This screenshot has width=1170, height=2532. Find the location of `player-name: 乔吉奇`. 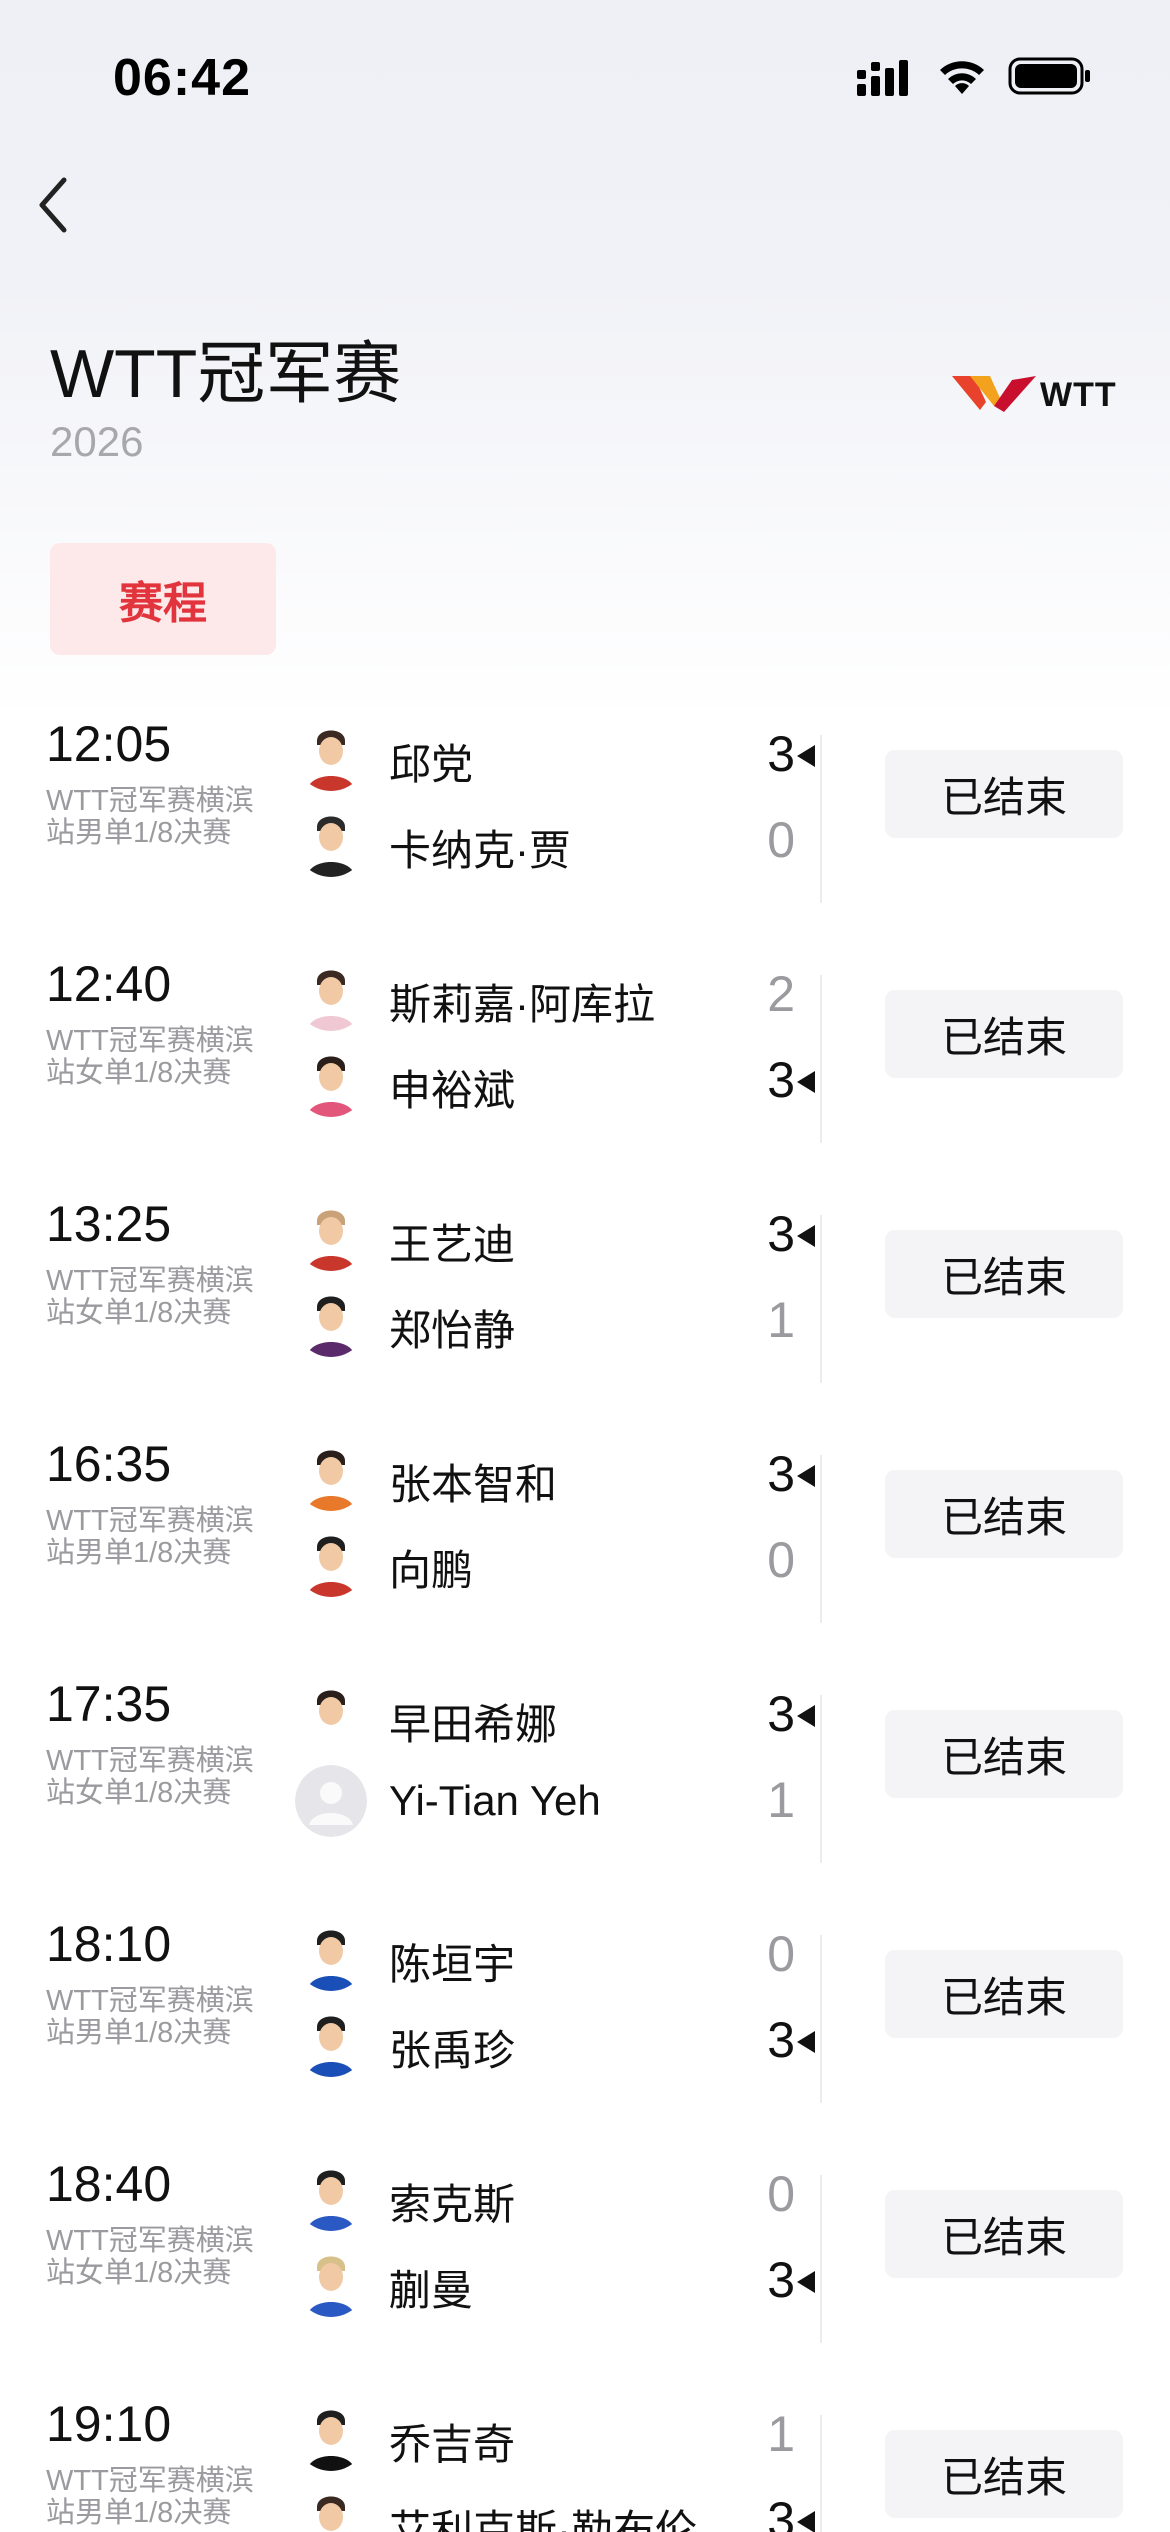

player-name: 乔吉奇 is located at coordinates (452, 2444).